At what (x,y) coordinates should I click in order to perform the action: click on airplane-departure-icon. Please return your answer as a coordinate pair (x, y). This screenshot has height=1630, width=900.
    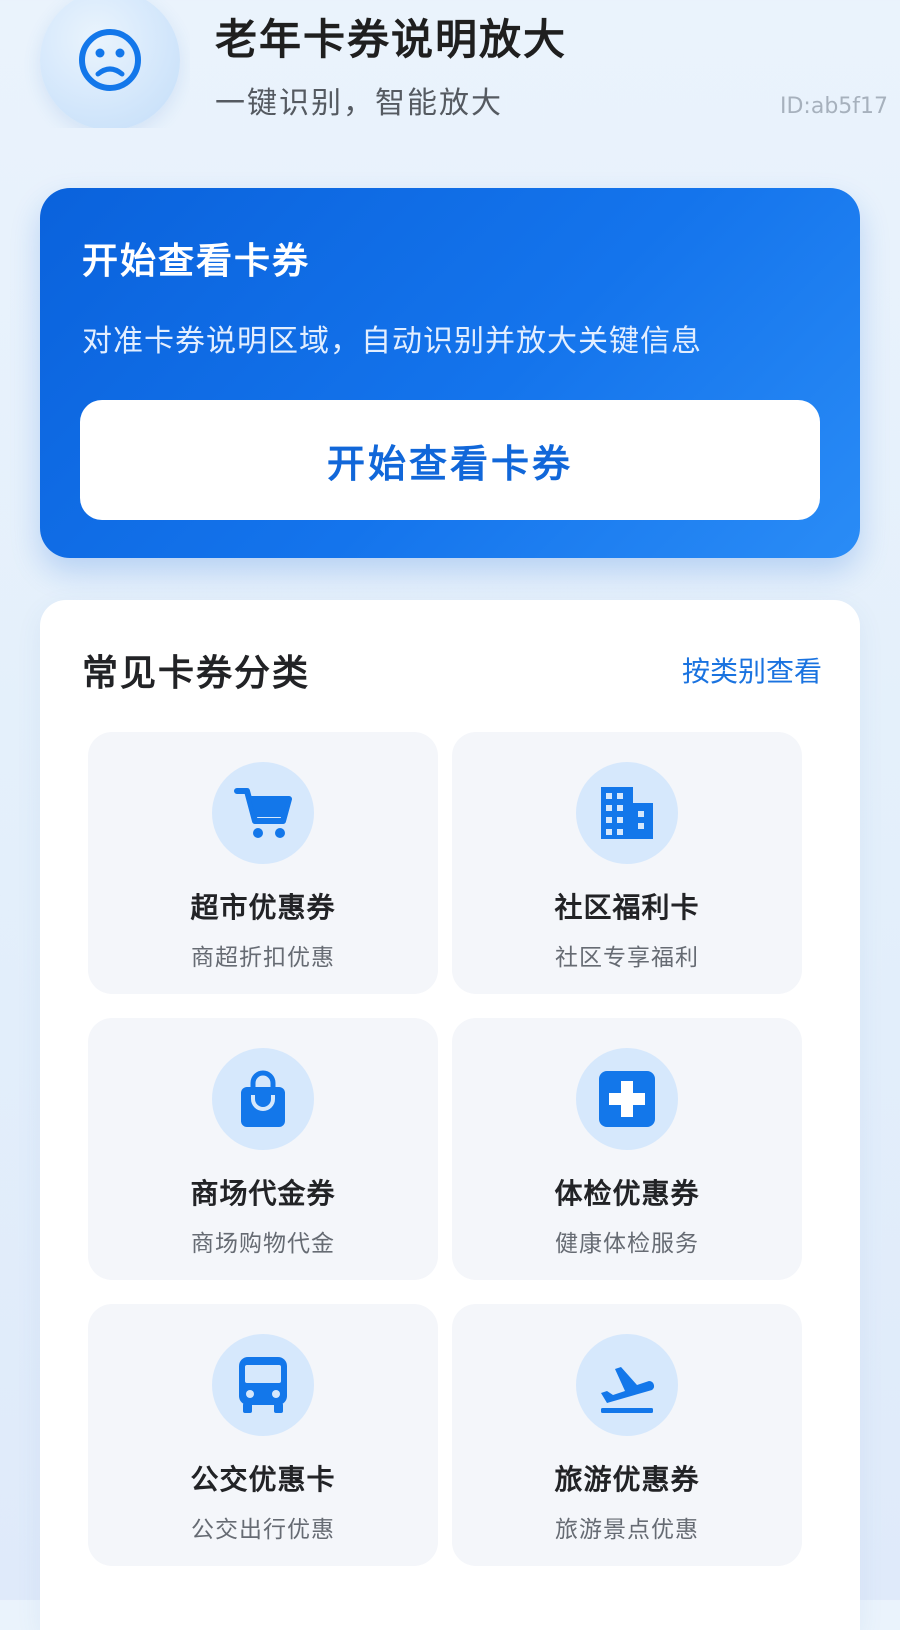
    Looking at the image, I should click on (627, 1390).